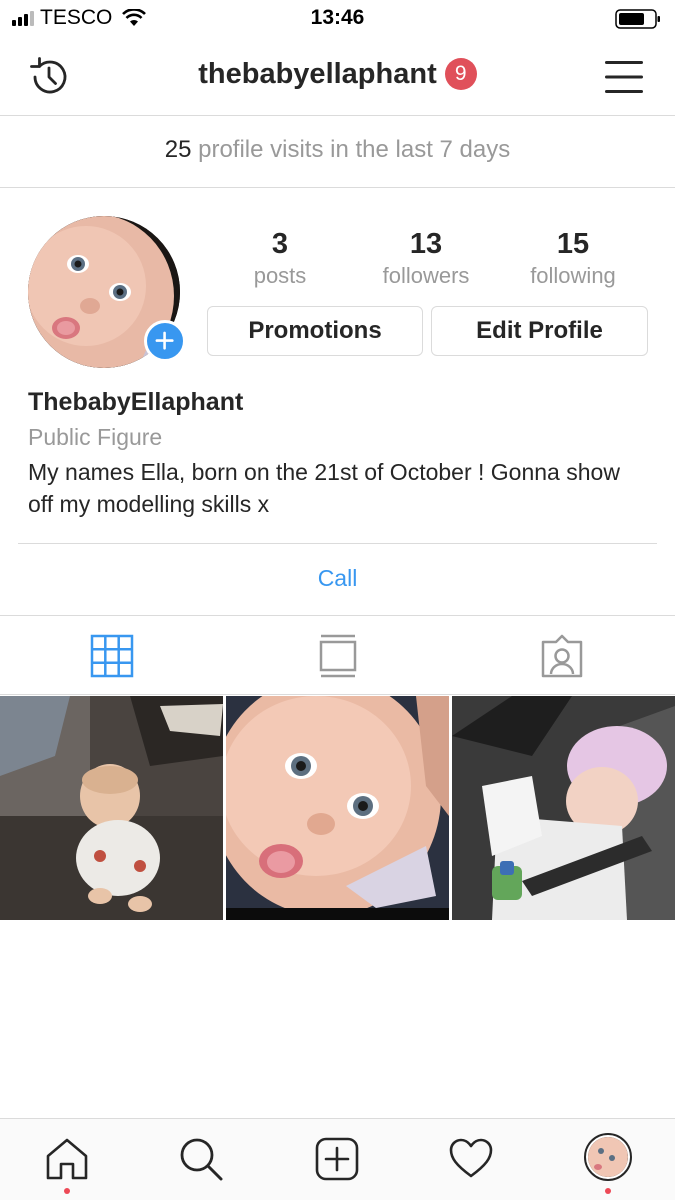 The image size is (675, 1200). I want to click on profile-name: ThebabyEllaphant, so click(136, 402).